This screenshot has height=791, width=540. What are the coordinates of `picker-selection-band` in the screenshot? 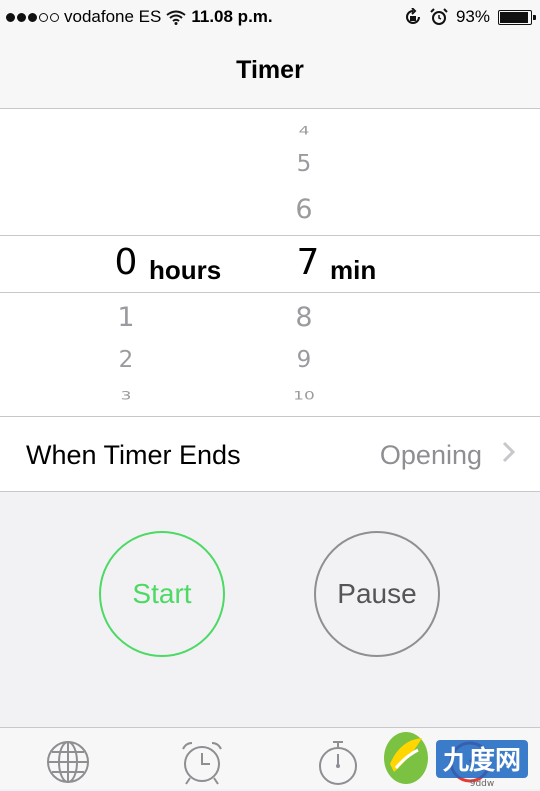 It's located at (270, 264).